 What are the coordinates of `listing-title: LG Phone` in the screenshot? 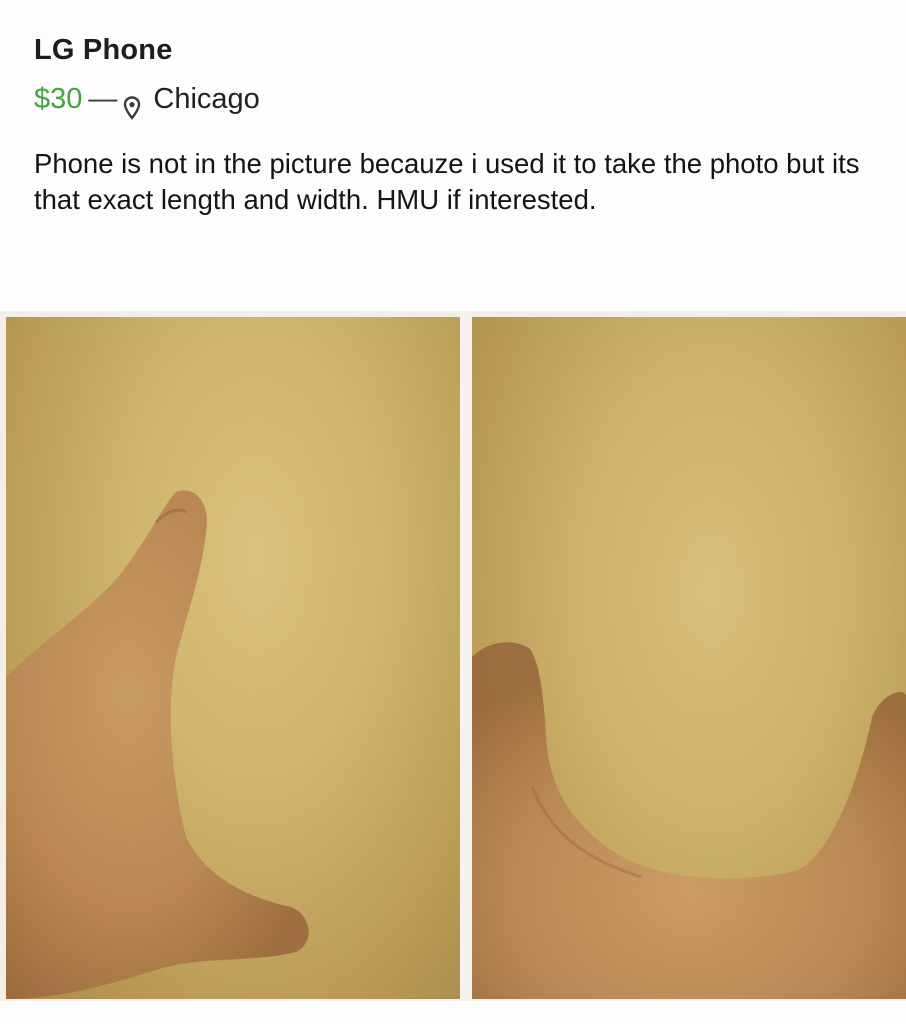 It's located at (450, 50).